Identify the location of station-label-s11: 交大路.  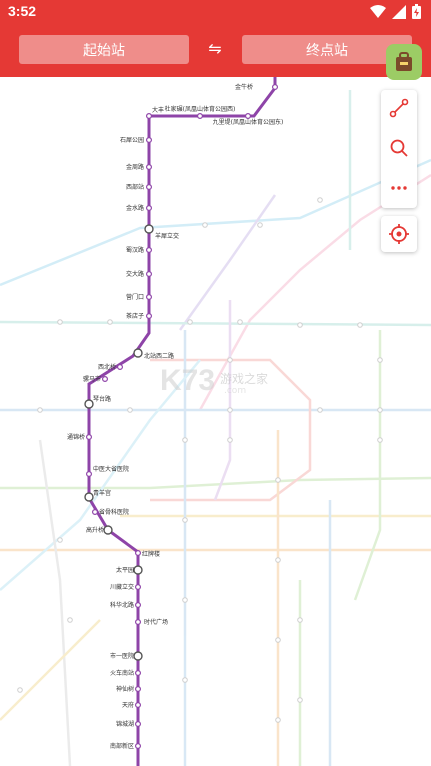
(135, 274).